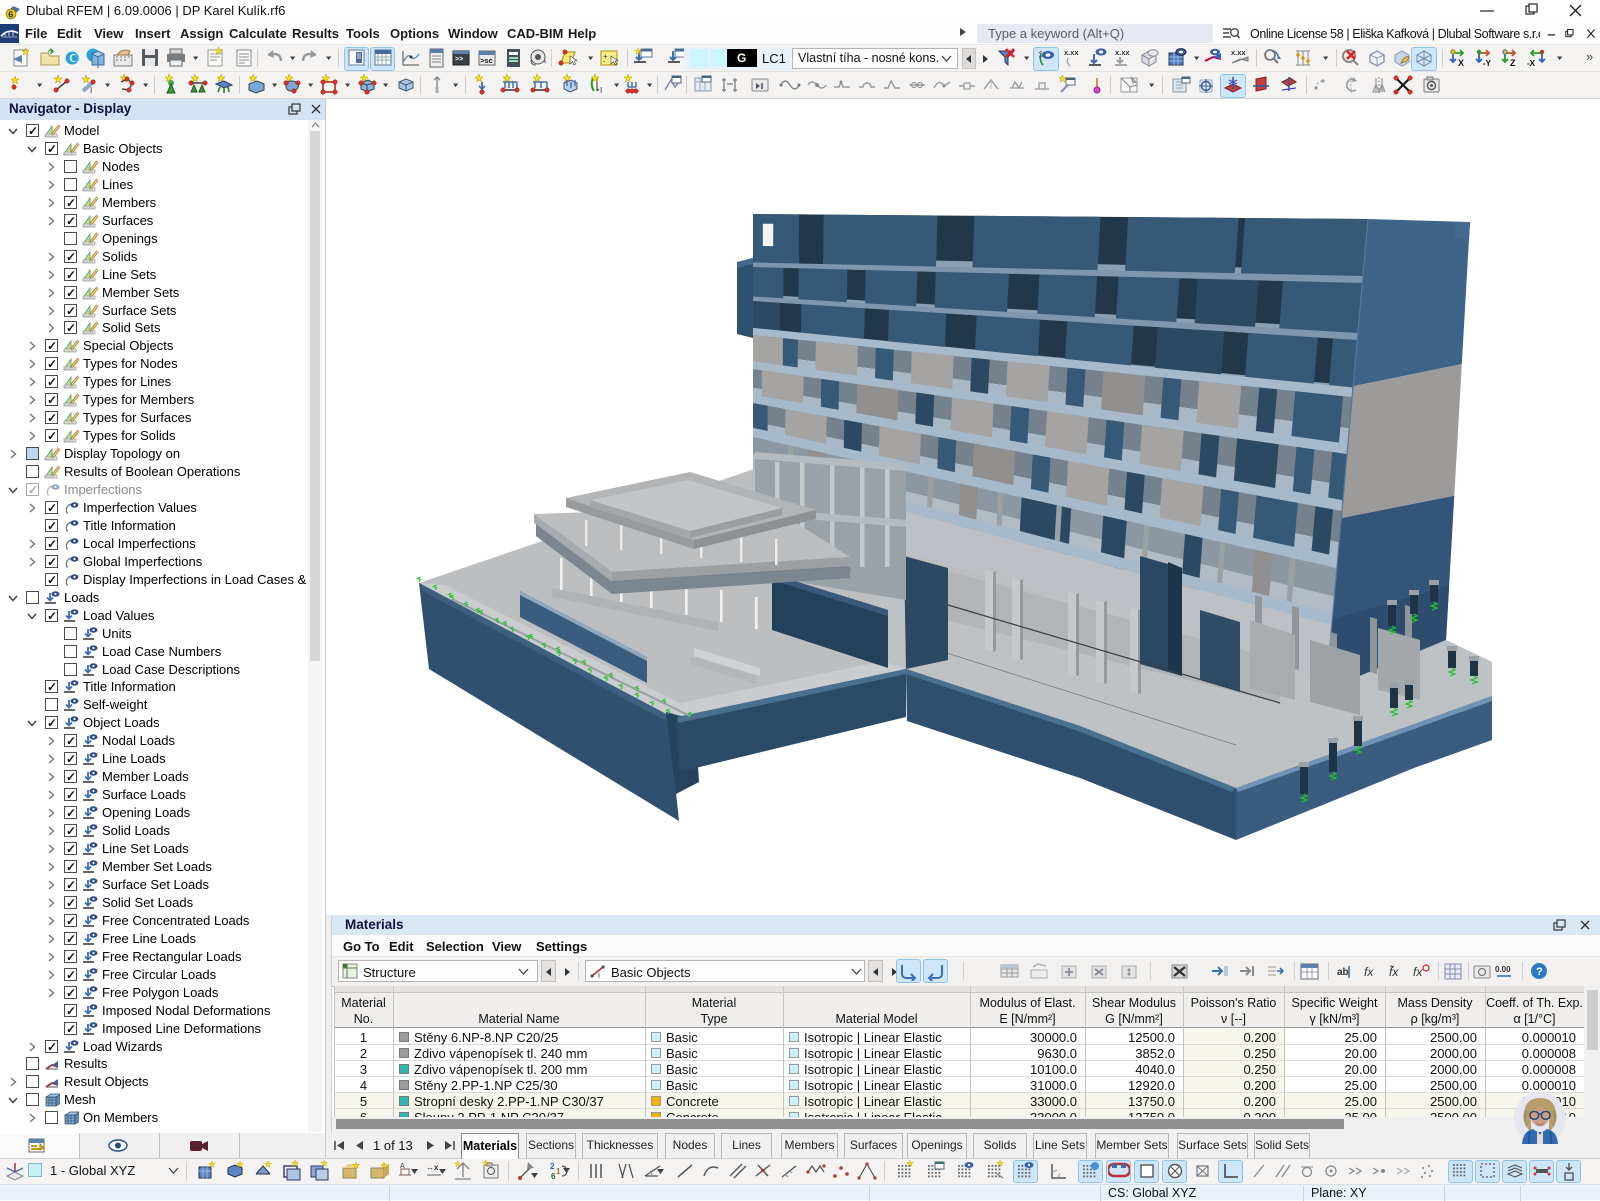  Describe the element at coordinates (1461, 63) in the screenshot. I see `svg-text: X` at that location.